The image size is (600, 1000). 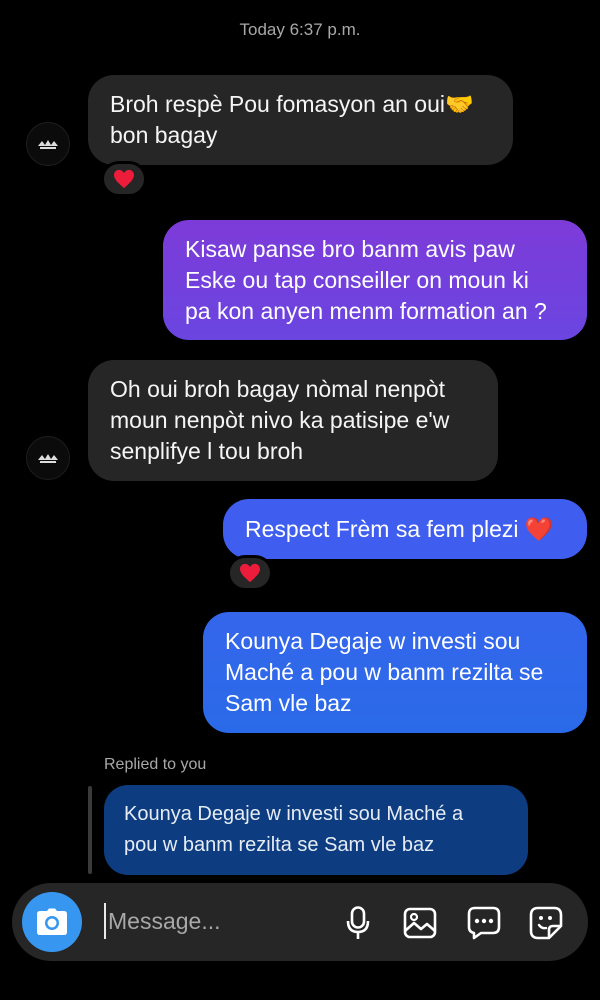 I want to click on message-text-line: Eske ou tap conseiller on moun ki, so click(x=357, y=279).